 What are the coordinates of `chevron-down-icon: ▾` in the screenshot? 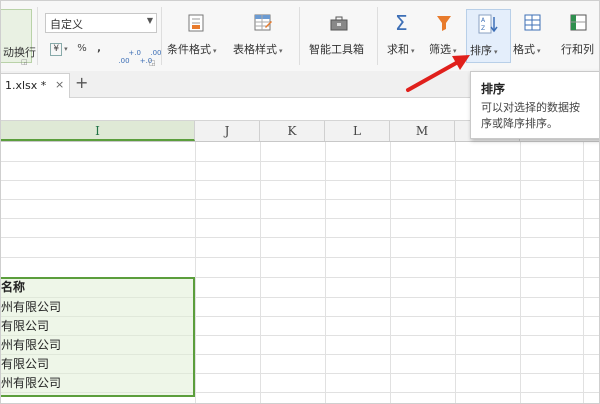 It's located at (66, 49).